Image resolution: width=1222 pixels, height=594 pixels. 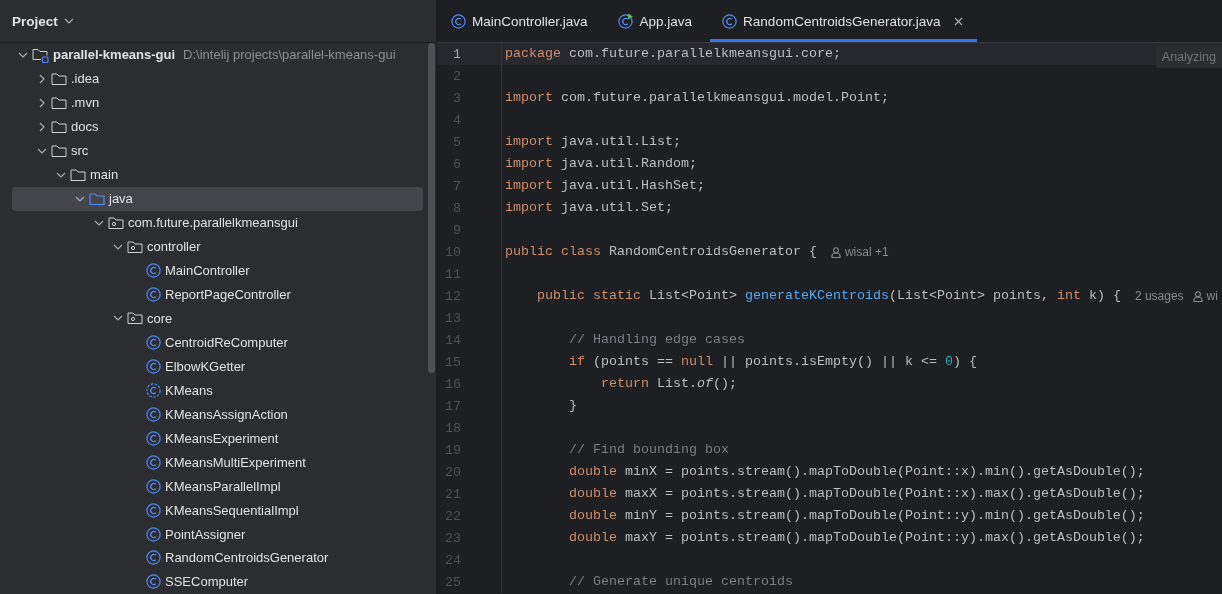 I want to click on author-hint: wi, so click(x=1212, y=296).